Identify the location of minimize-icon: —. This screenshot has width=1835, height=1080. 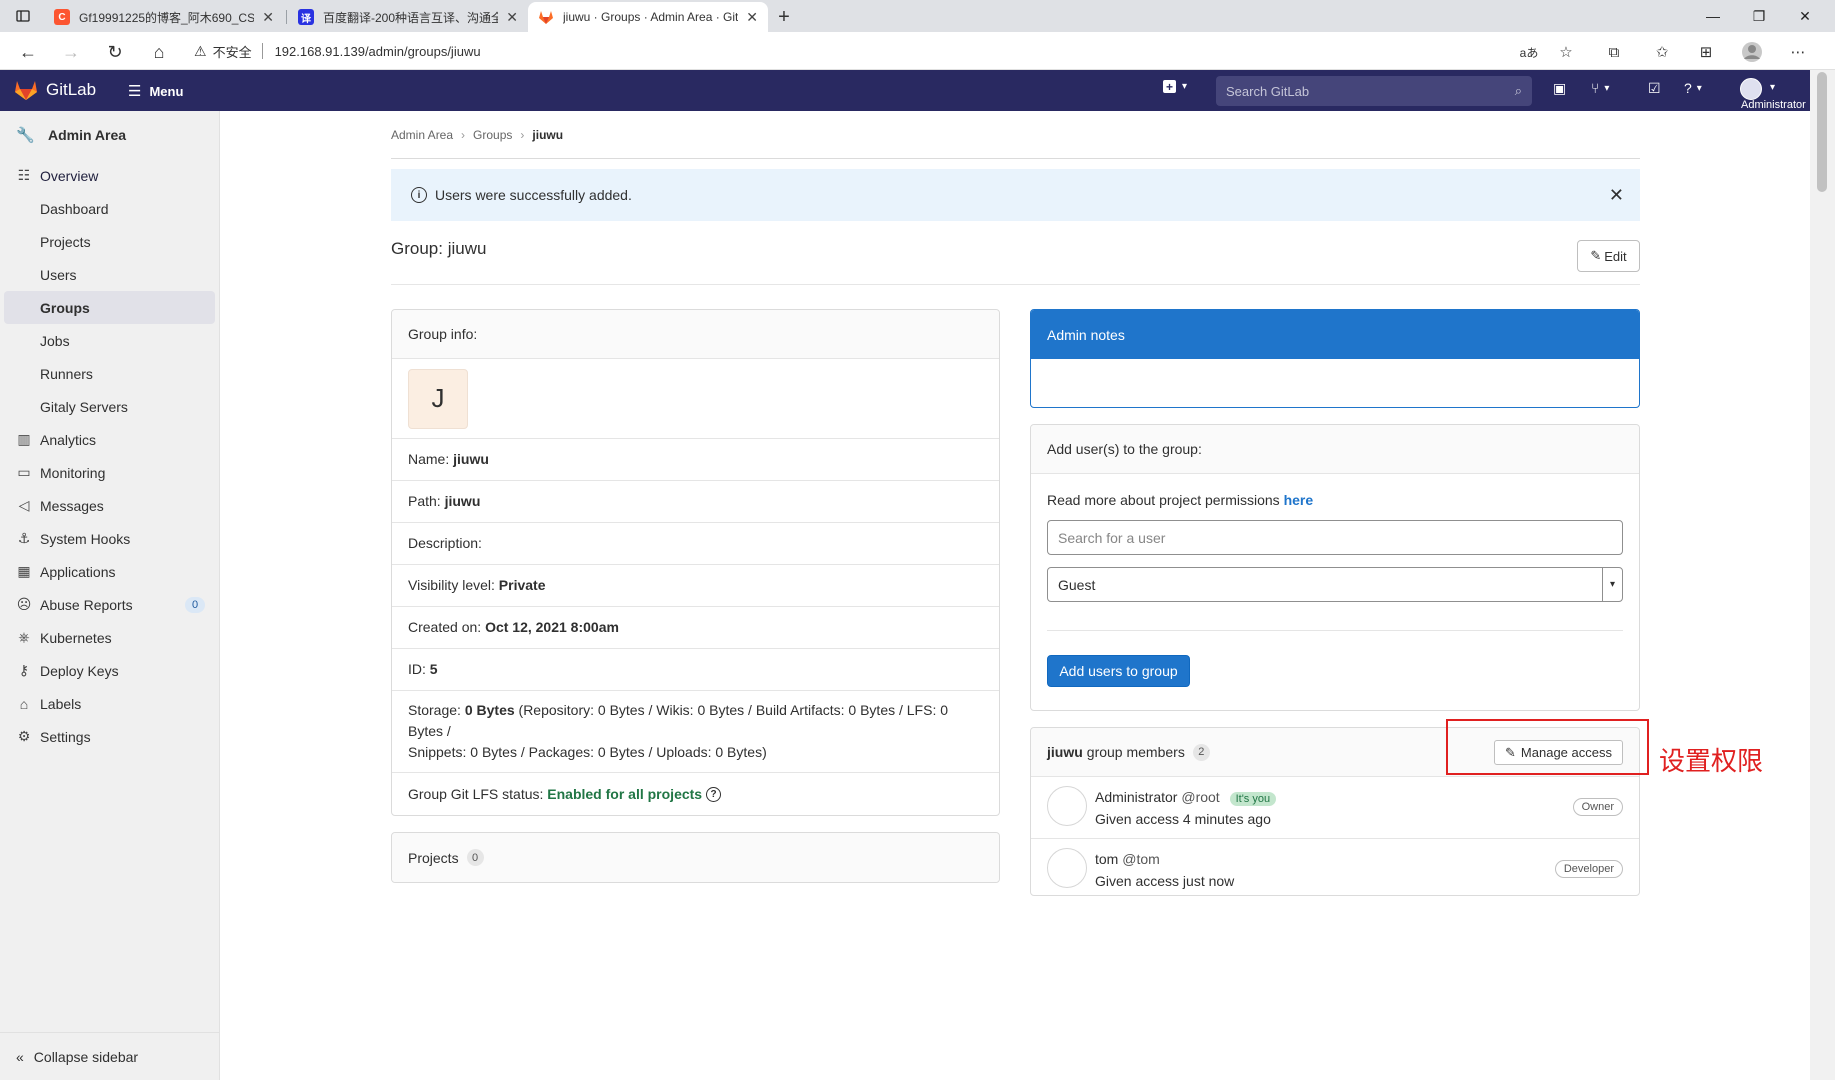
(1713, 16).